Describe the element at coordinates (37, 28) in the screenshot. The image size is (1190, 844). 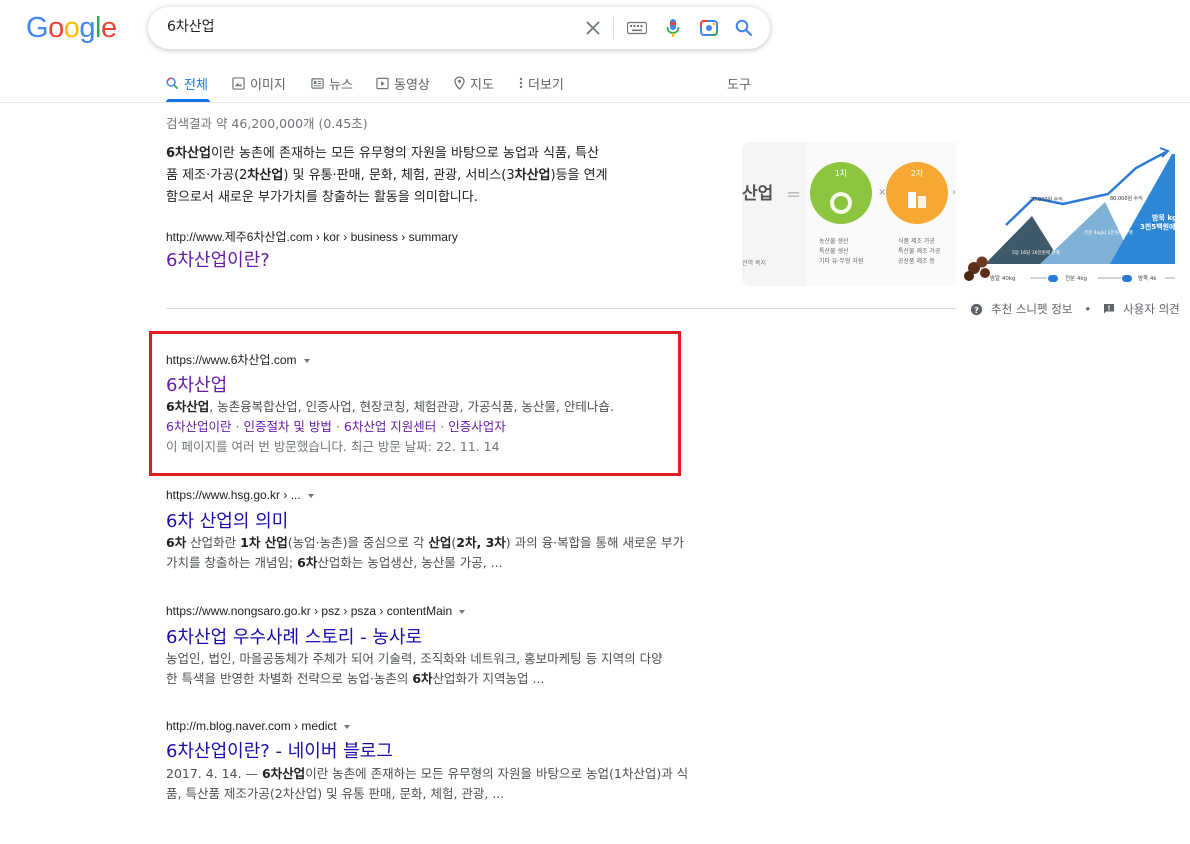
I see `logo-letter: G` at that location.